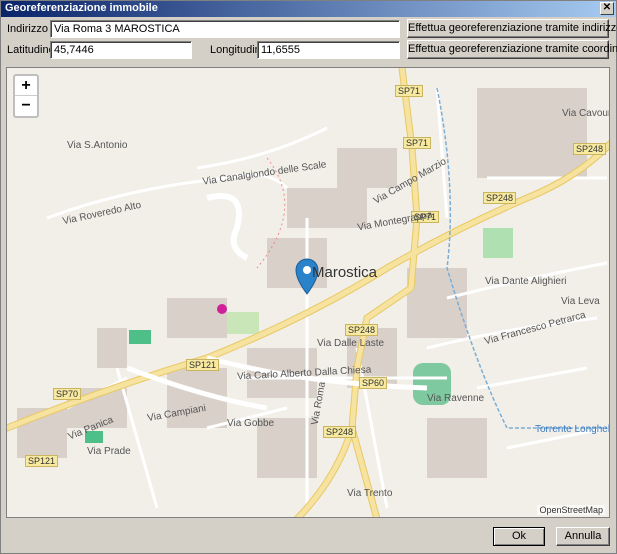  What do you see at coordinates (81, 8) in the screenshot?
I see `window-title: Georeferenziazione immobile` at bounding box center [81, 8].